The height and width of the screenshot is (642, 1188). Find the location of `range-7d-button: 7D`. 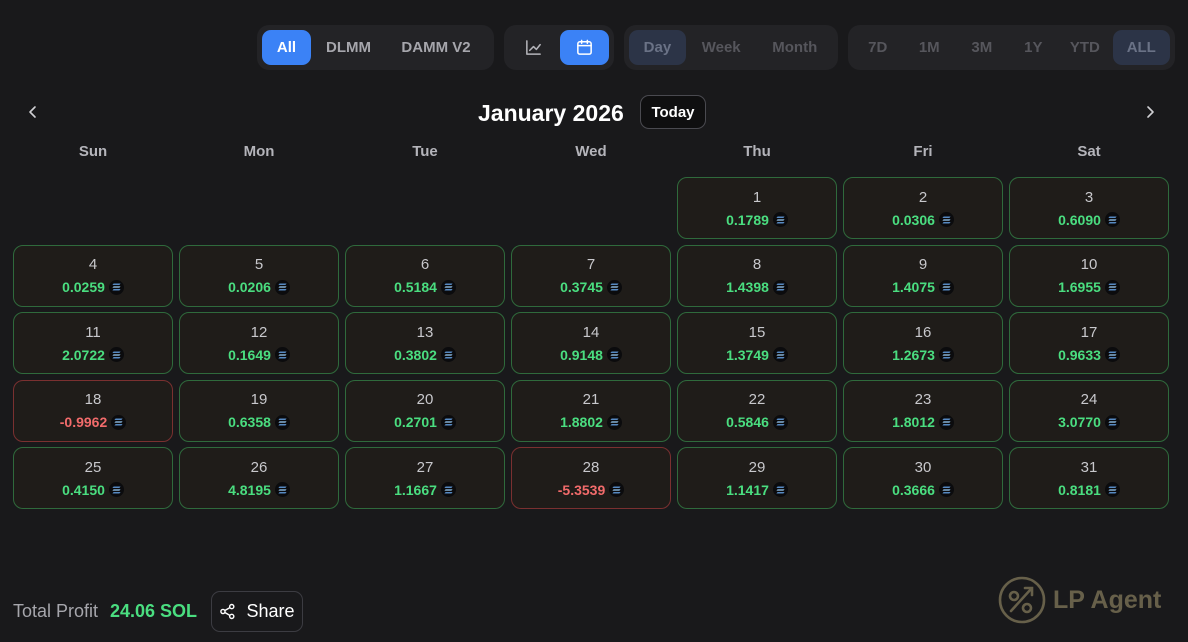

range-7d-button: 7D is located at coordinates (878, 47).